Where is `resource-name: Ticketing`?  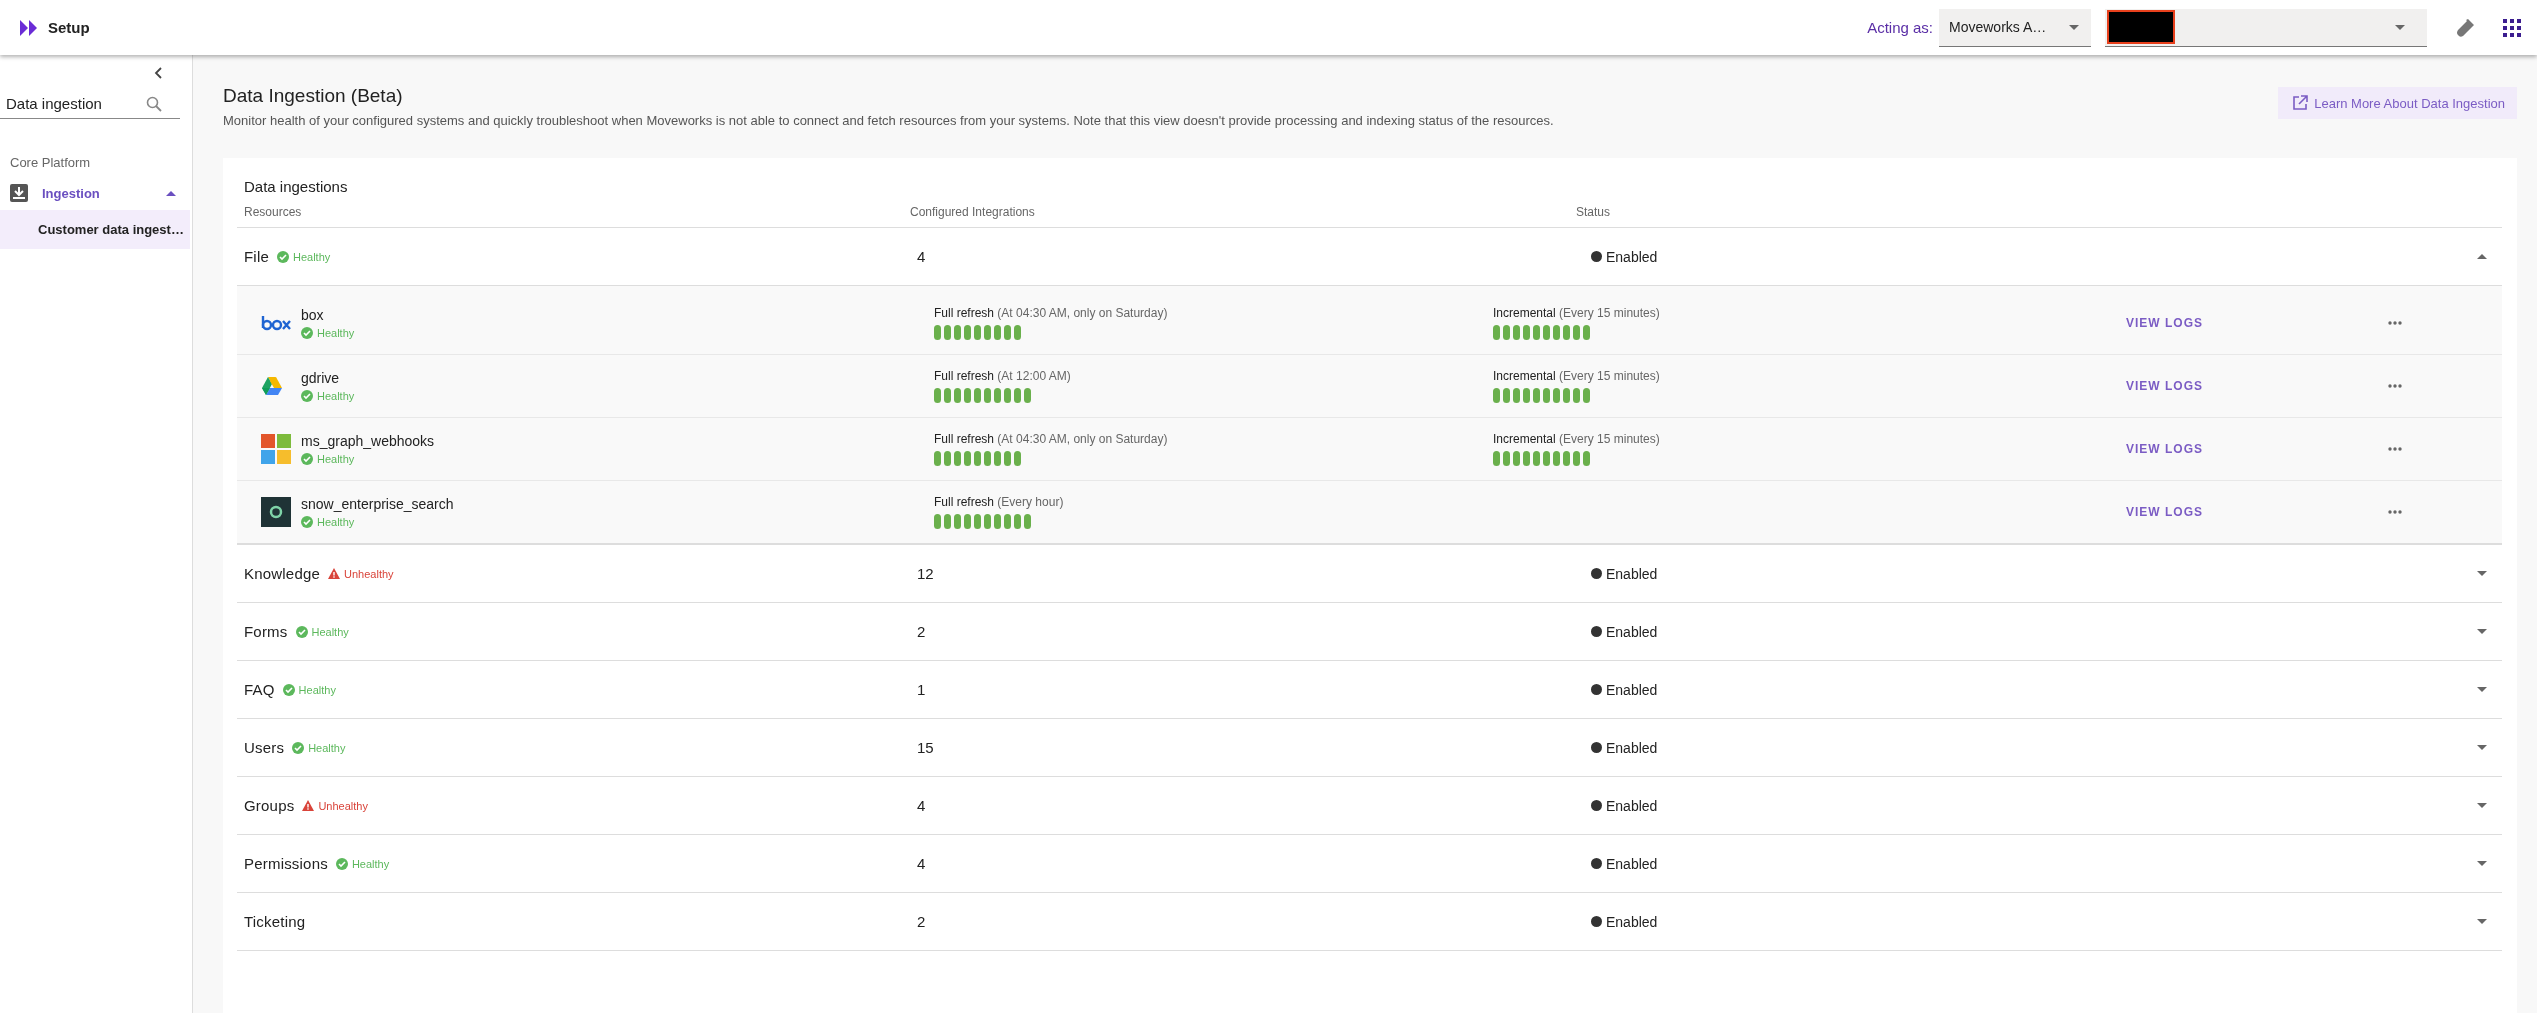 resource-name: Ticketing is located at coordinates (275, 921).